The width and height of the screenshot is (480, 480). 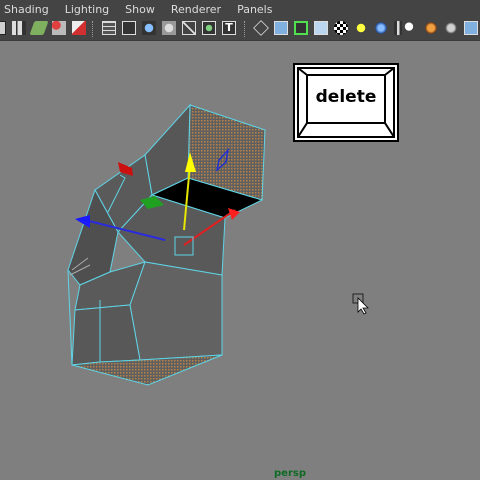 I want to click on wireframe-icon, so click(x=261, y=28).